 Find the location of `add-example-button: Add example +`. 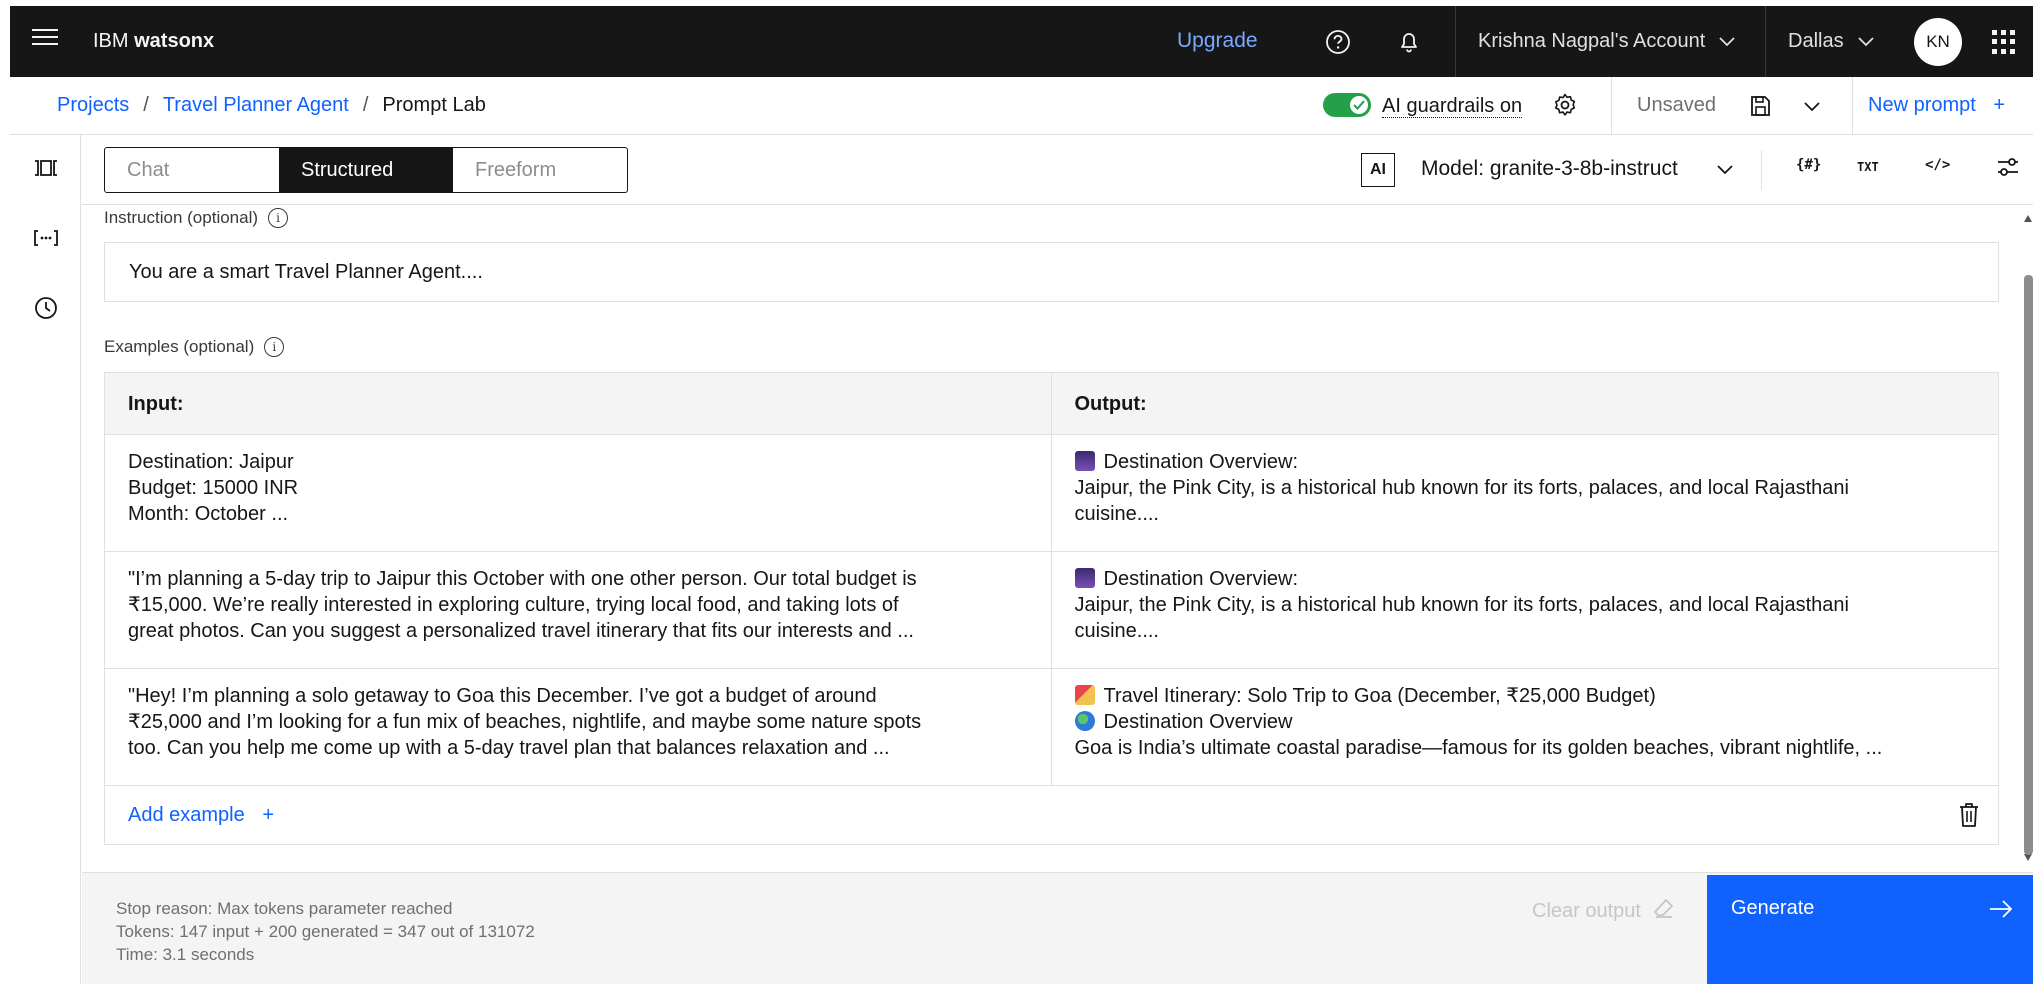

add-example-button: Add example + is located at coordinates (201, 815).